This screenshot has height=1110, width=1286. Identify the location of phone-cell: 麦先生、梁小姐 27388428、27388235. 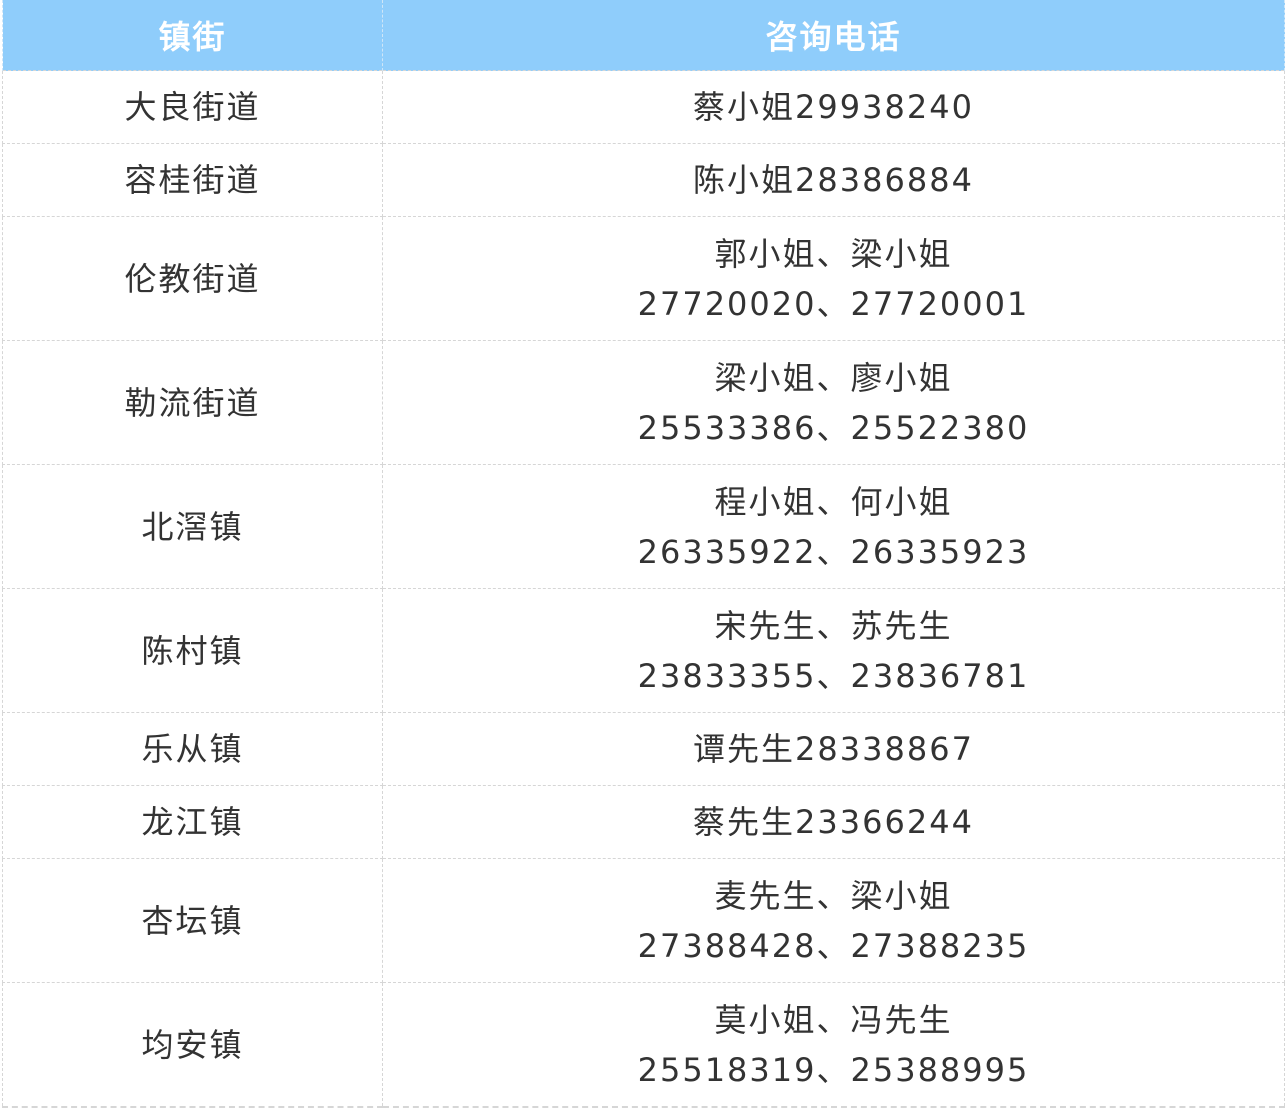
(833, 920).